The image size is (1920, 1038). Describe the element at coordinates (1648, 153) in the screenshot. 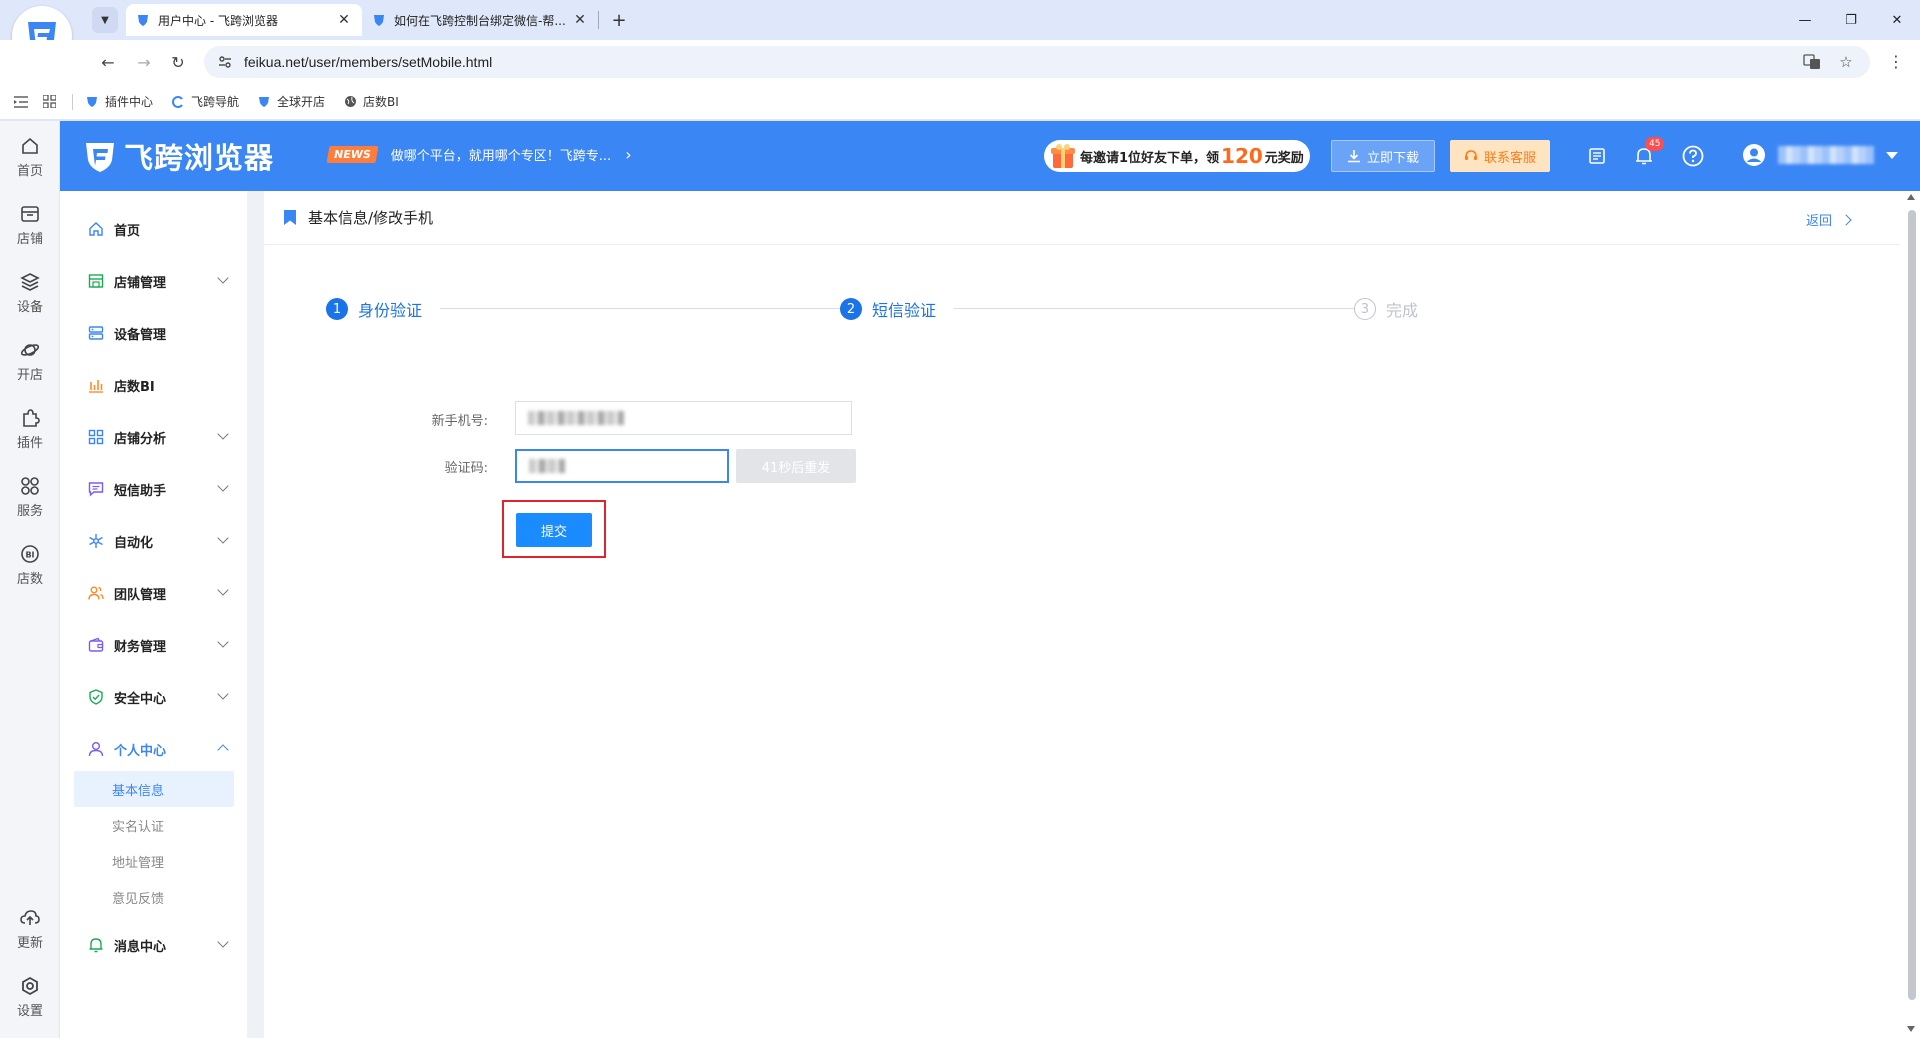

I see `notification-bell-icon: 45` at that location.